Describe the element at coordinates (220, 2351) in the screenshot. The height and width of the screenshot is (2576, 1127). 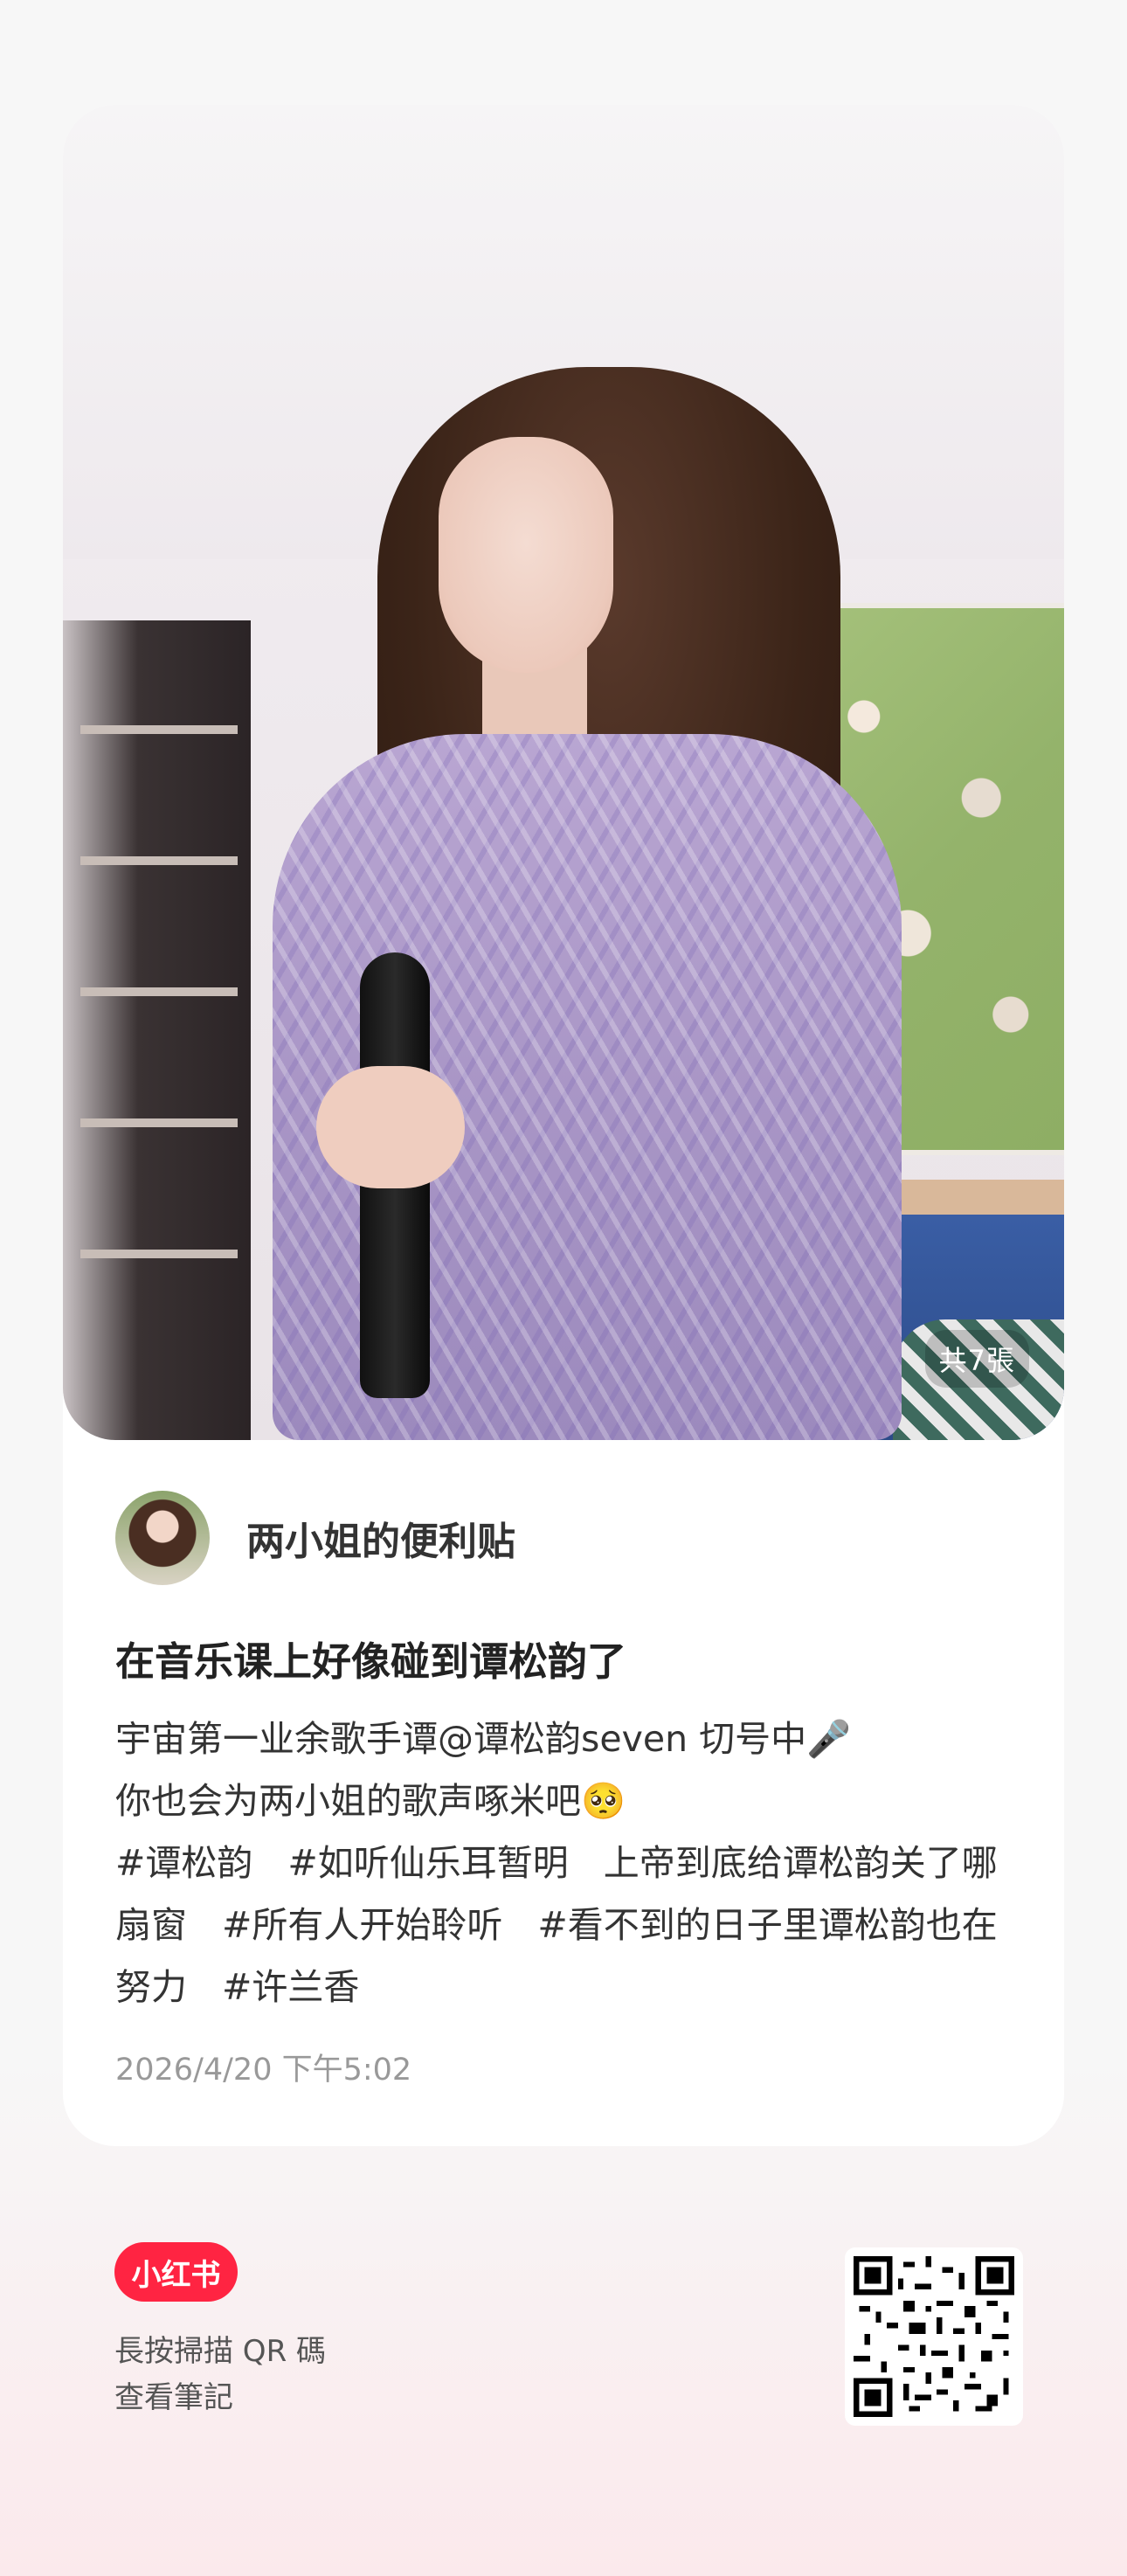
I see `scan-line-1: 長按掃描 QR 碼` at that location.